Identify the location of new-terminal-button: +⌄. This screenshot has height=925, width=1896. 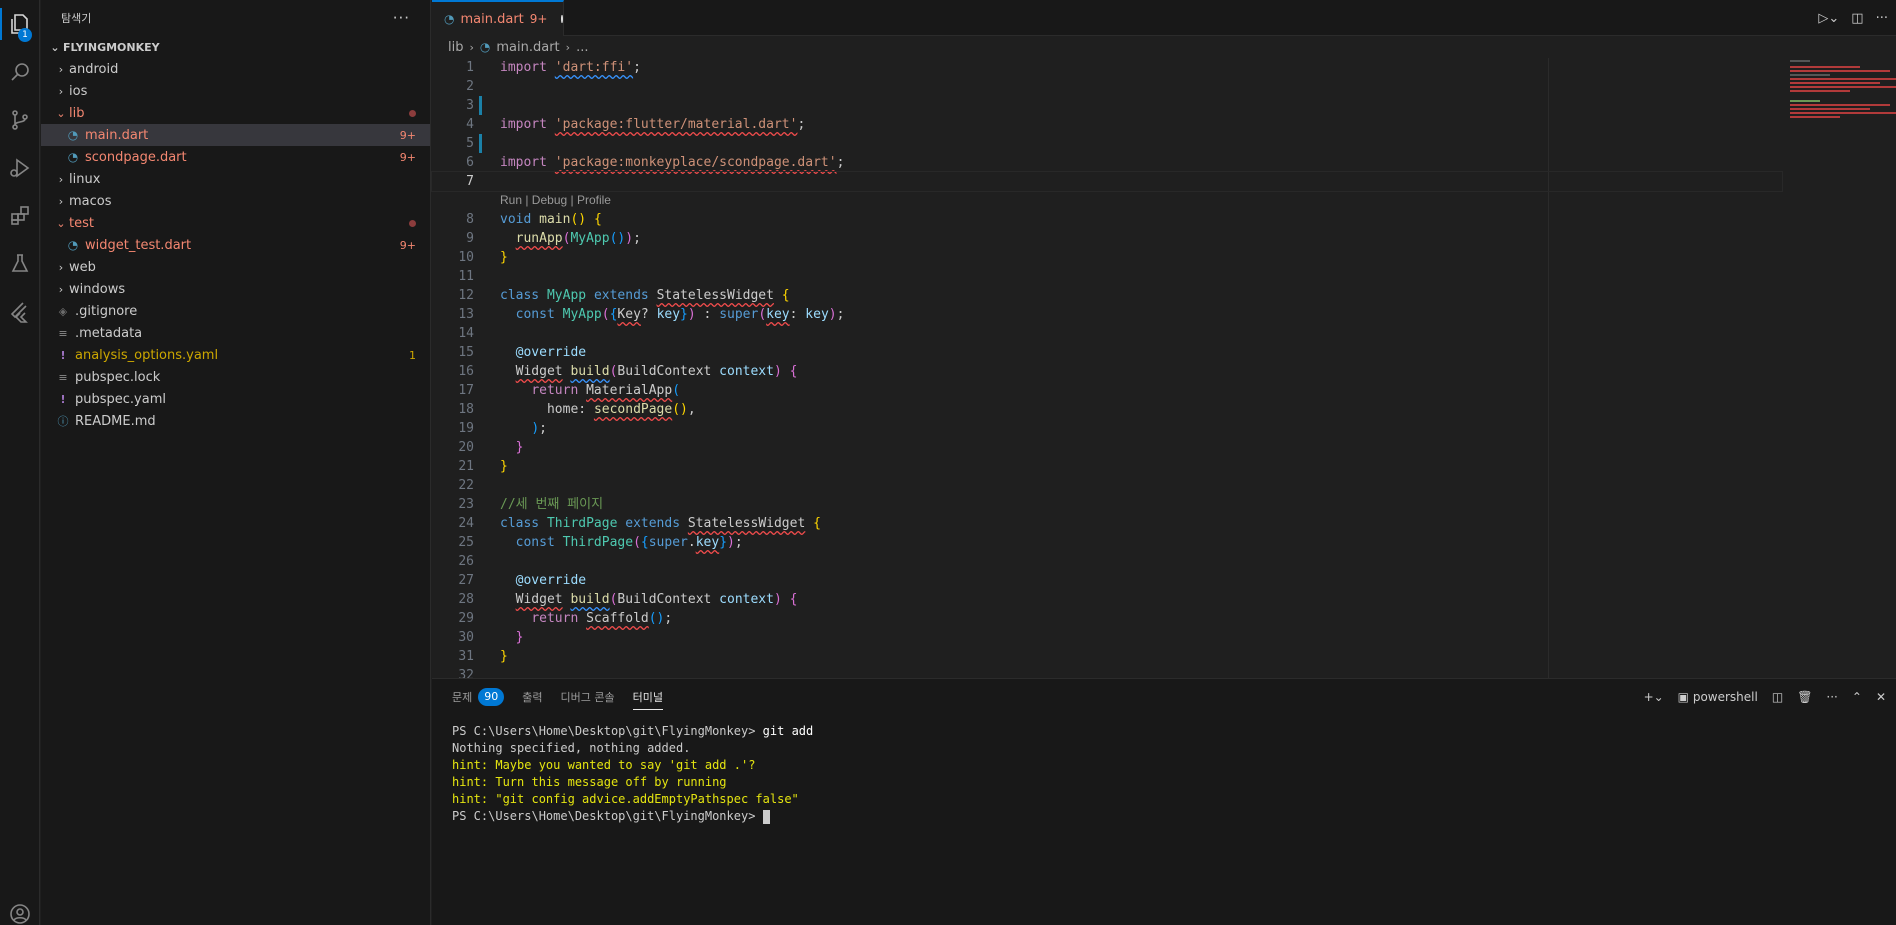
(1654, 697).